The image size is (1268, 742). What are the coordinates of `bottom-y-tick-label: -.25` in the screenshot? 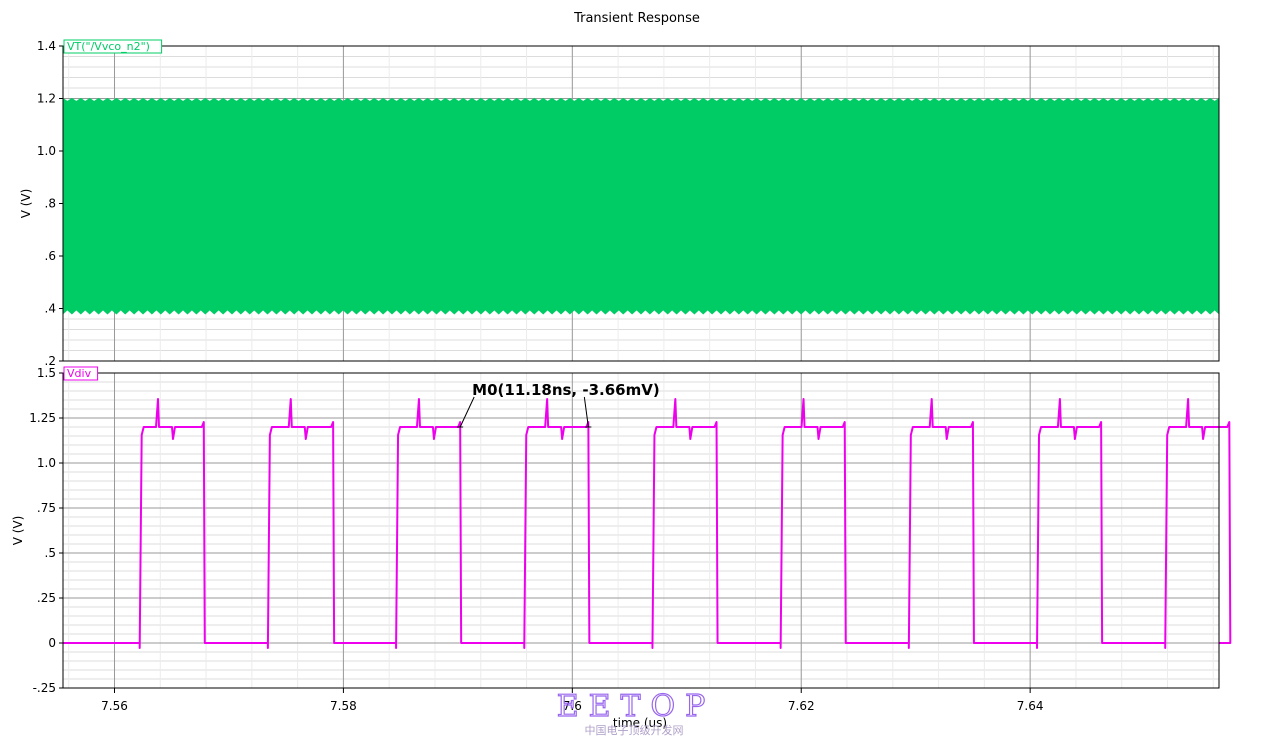 It's located at (44, 688).